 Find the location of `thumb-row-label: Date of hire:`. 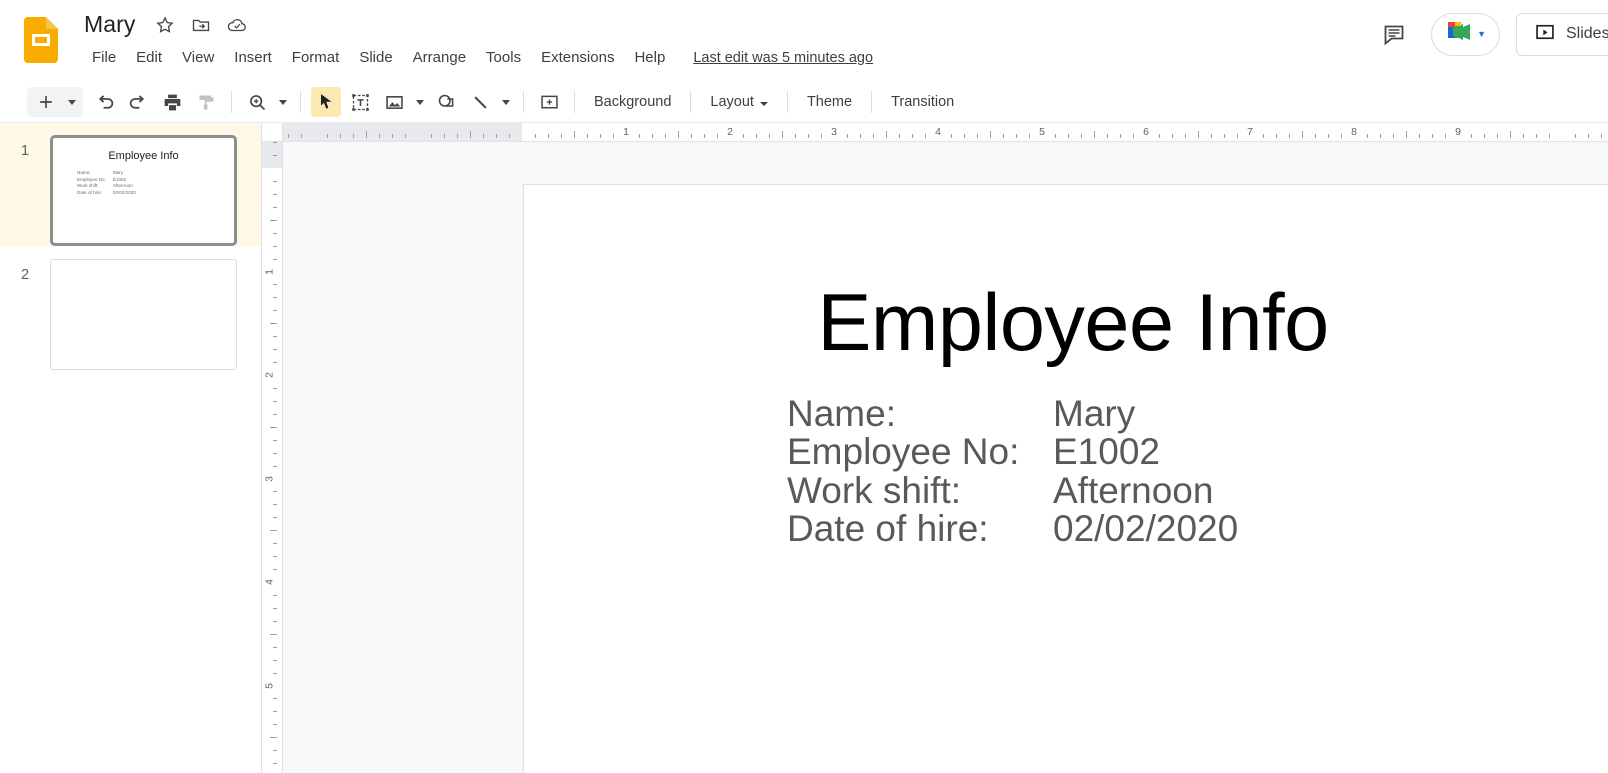

thumb-row-label: Date of hire: is located at coordinates (90, 192).